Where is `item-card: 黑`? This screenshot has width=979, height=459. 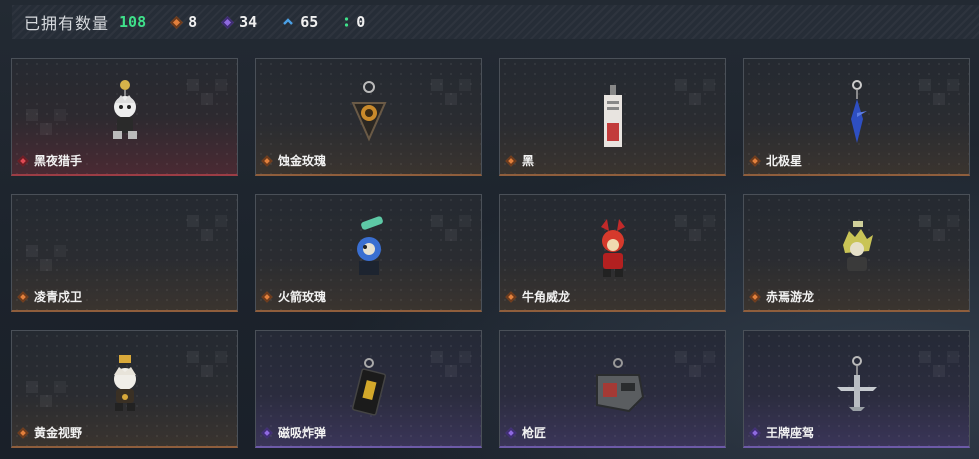
item-card: 黑 is located at coordinates (612, 117).